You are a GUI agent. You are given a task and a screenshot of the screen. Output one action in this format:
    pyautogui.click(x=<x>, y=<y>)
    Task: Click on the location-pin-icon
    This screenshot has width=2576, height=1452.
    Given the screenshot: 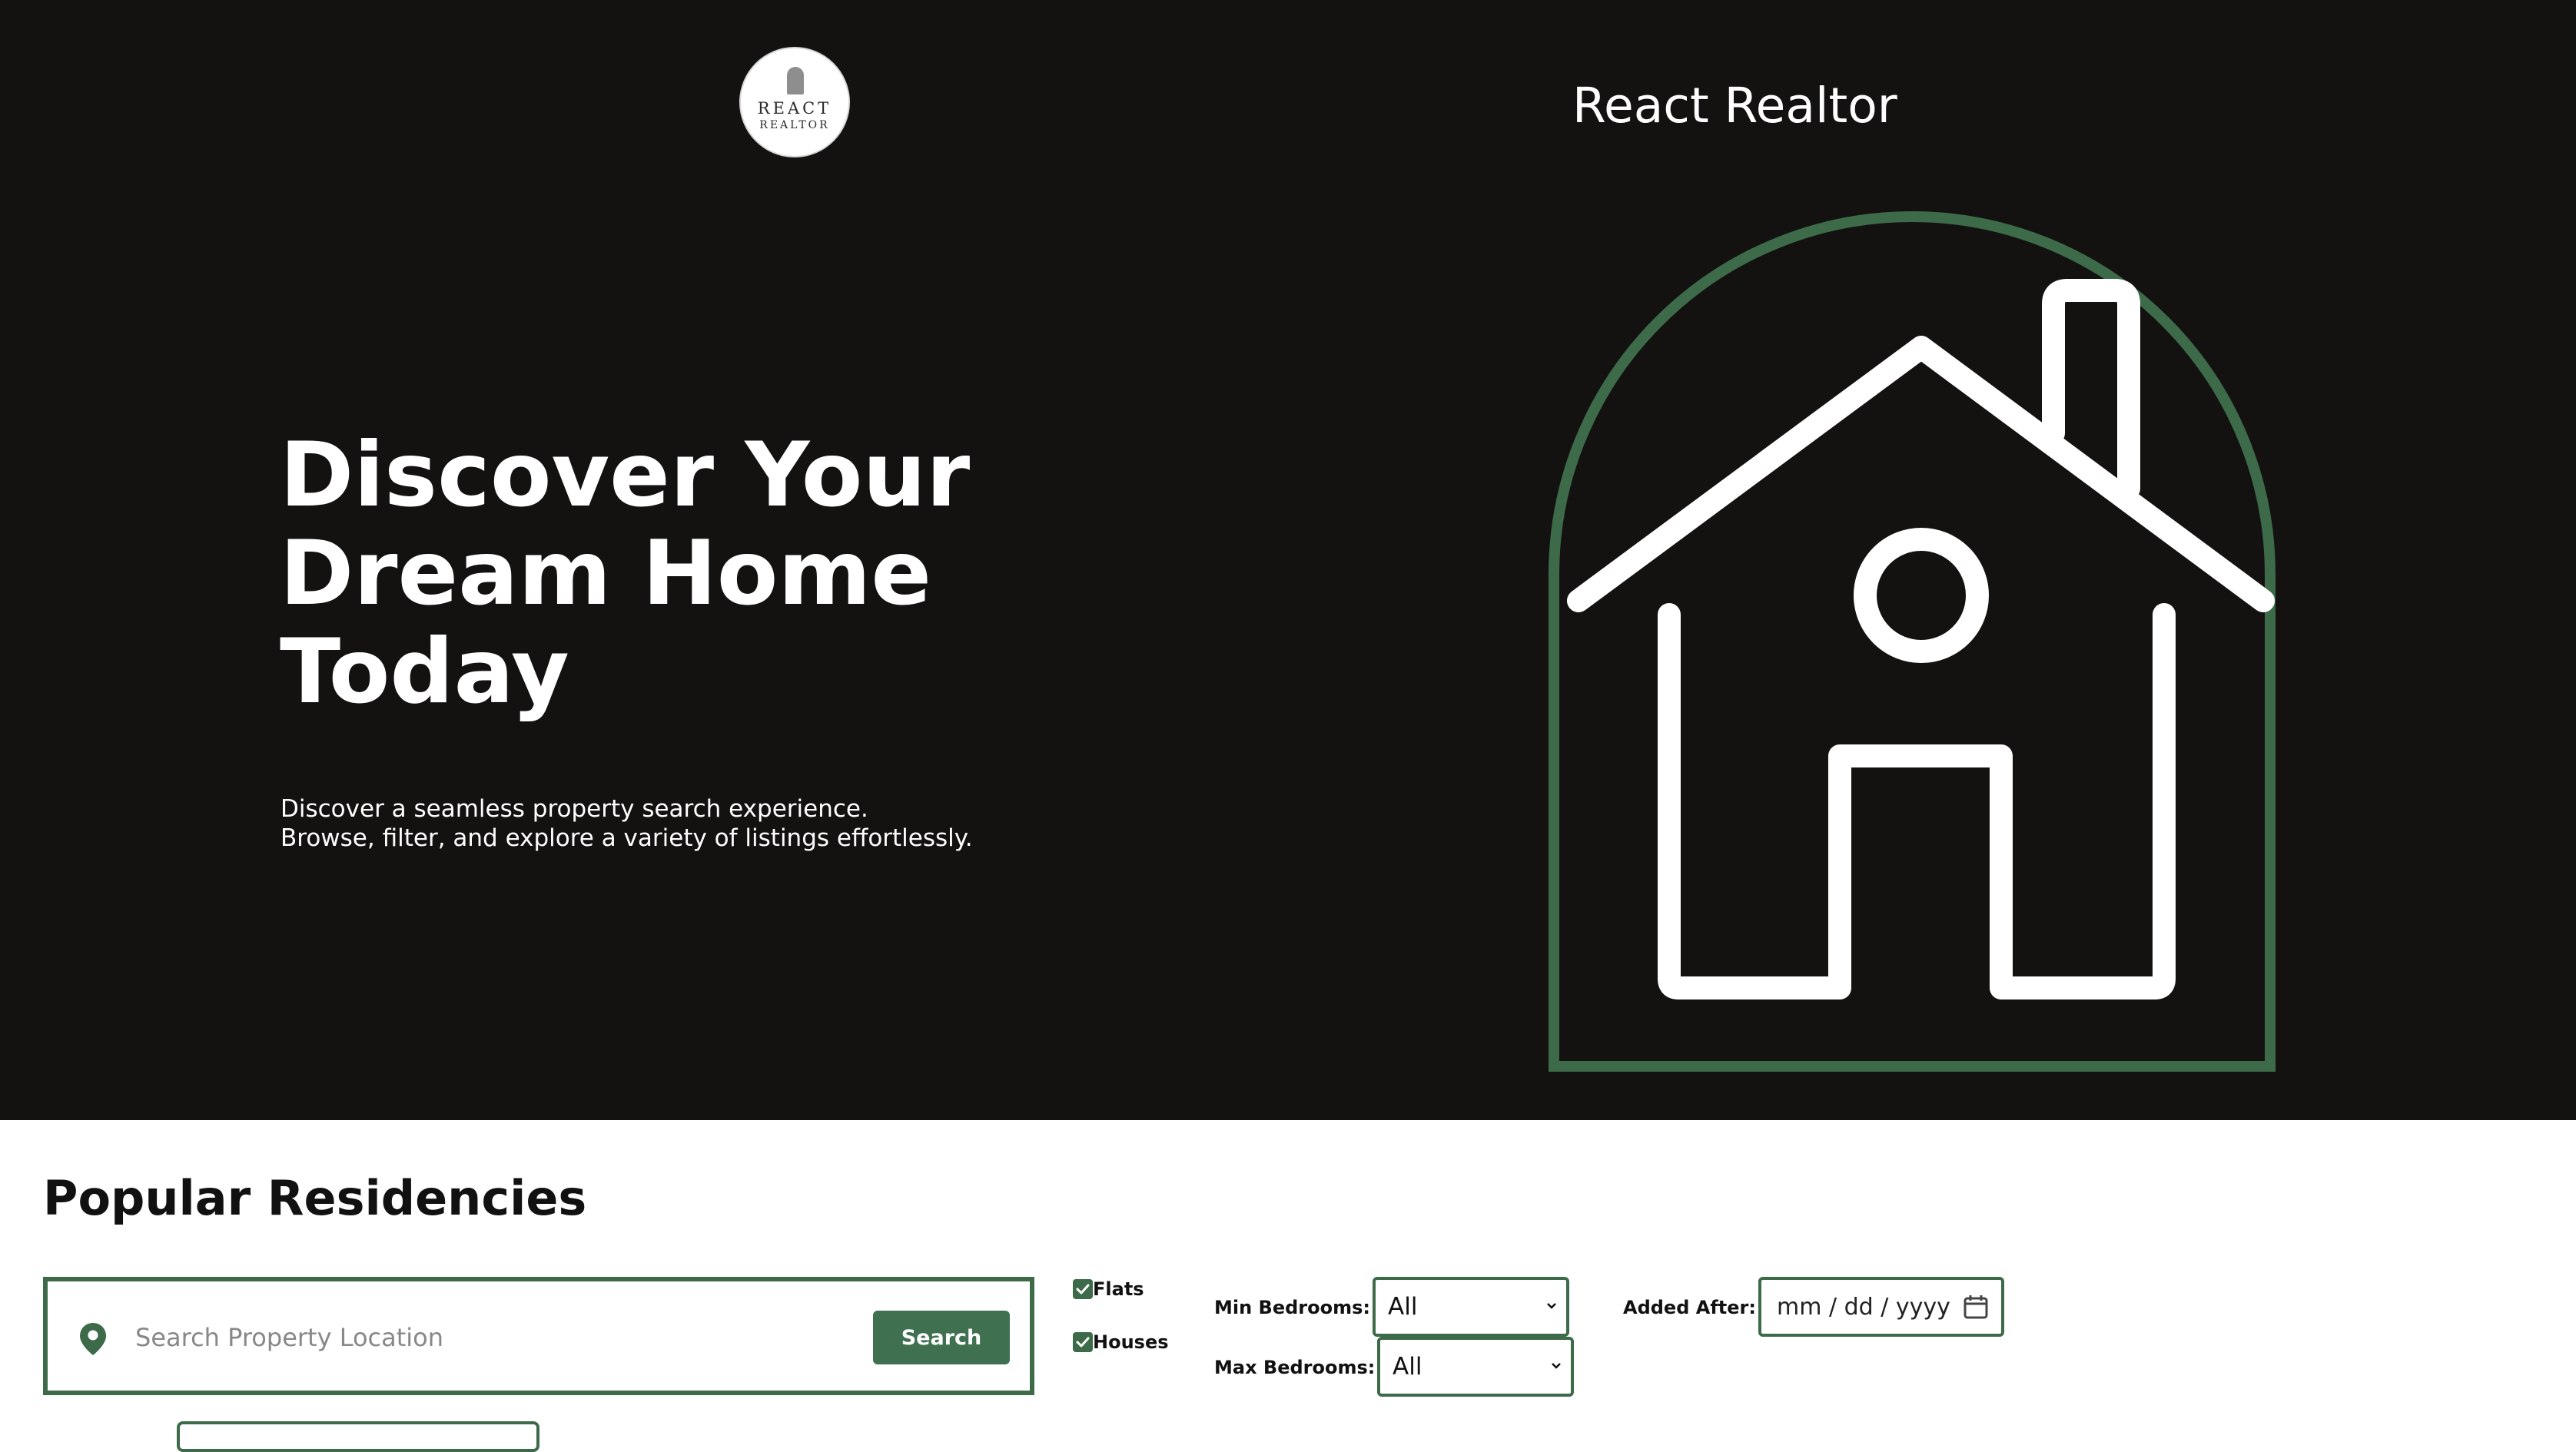 What is the action you would take?
    pyautogui.click(x=93, y=1339)
    